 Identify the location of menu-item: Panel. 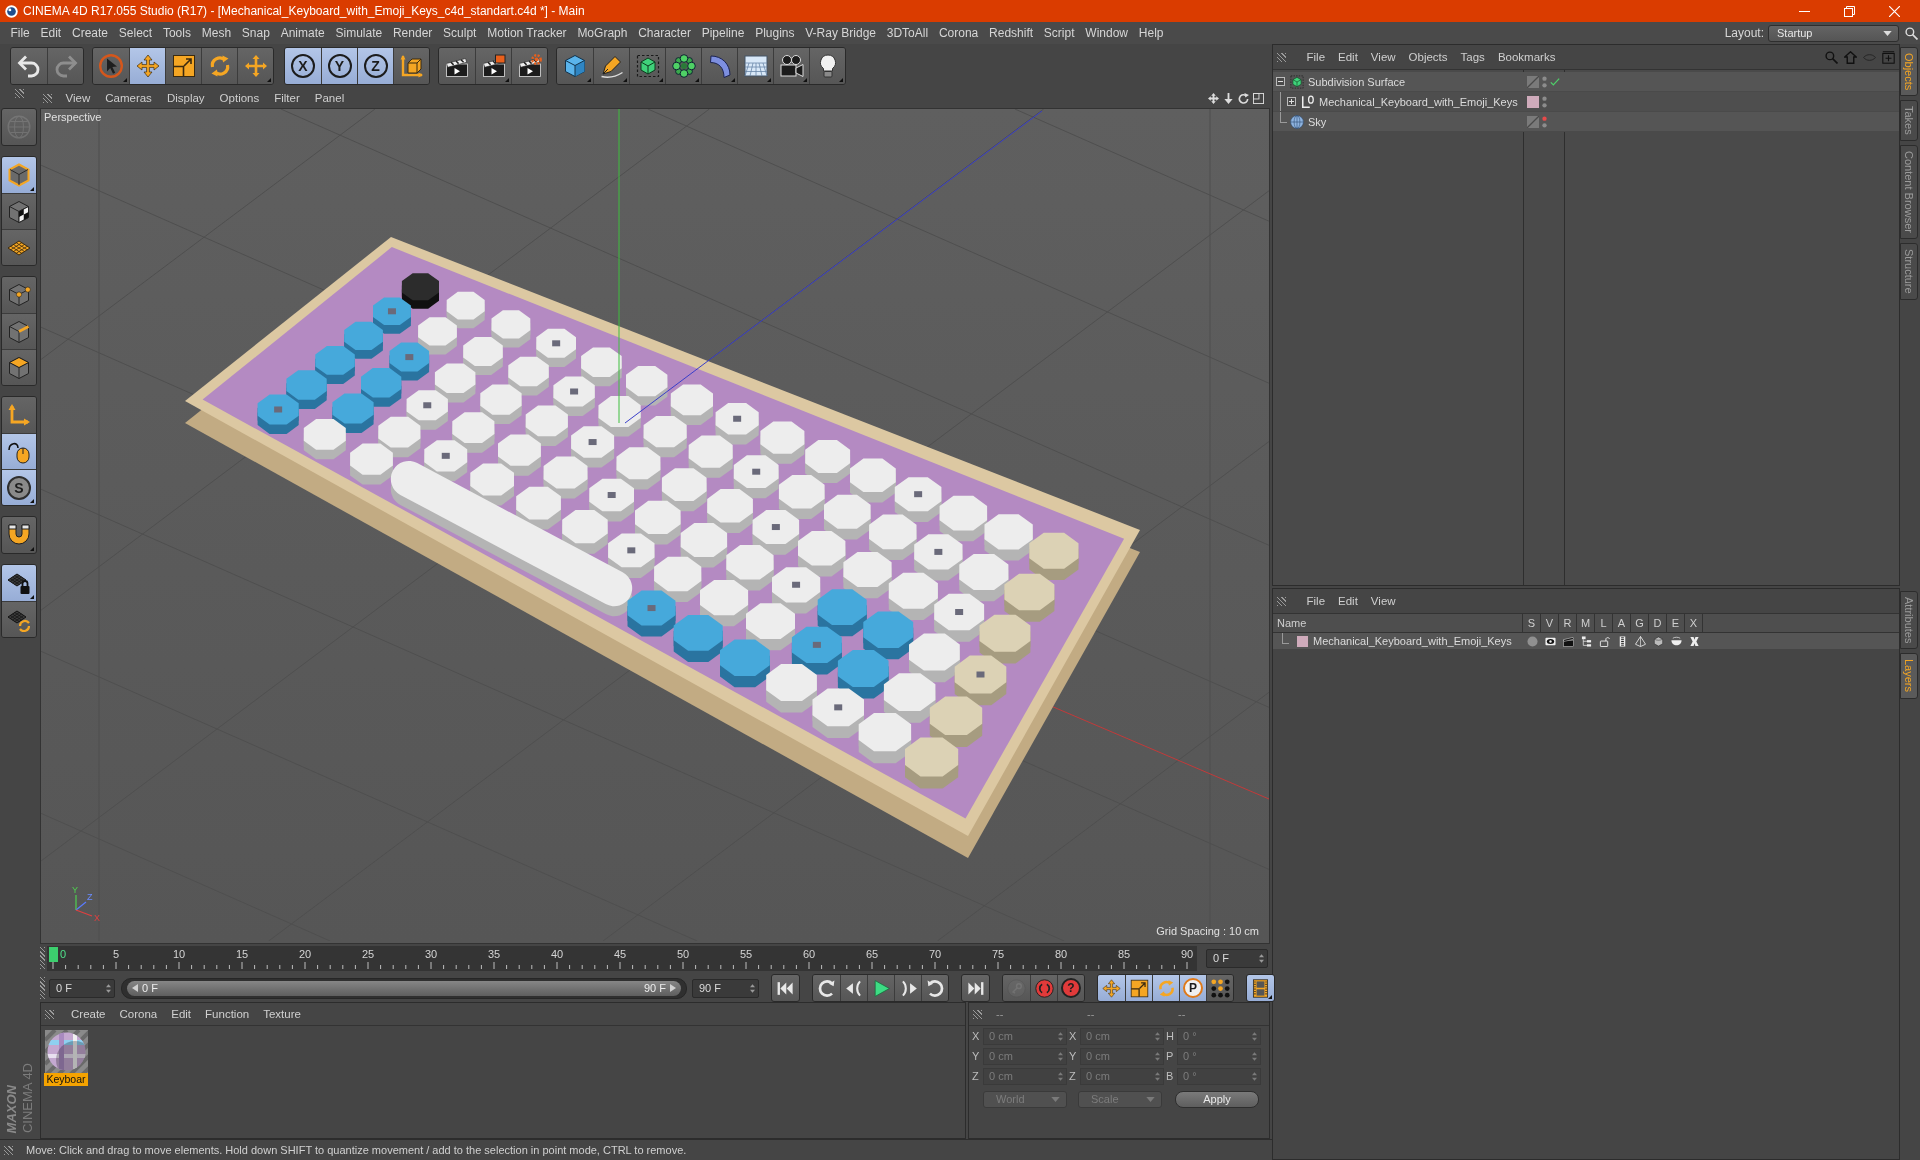
(329, 98).